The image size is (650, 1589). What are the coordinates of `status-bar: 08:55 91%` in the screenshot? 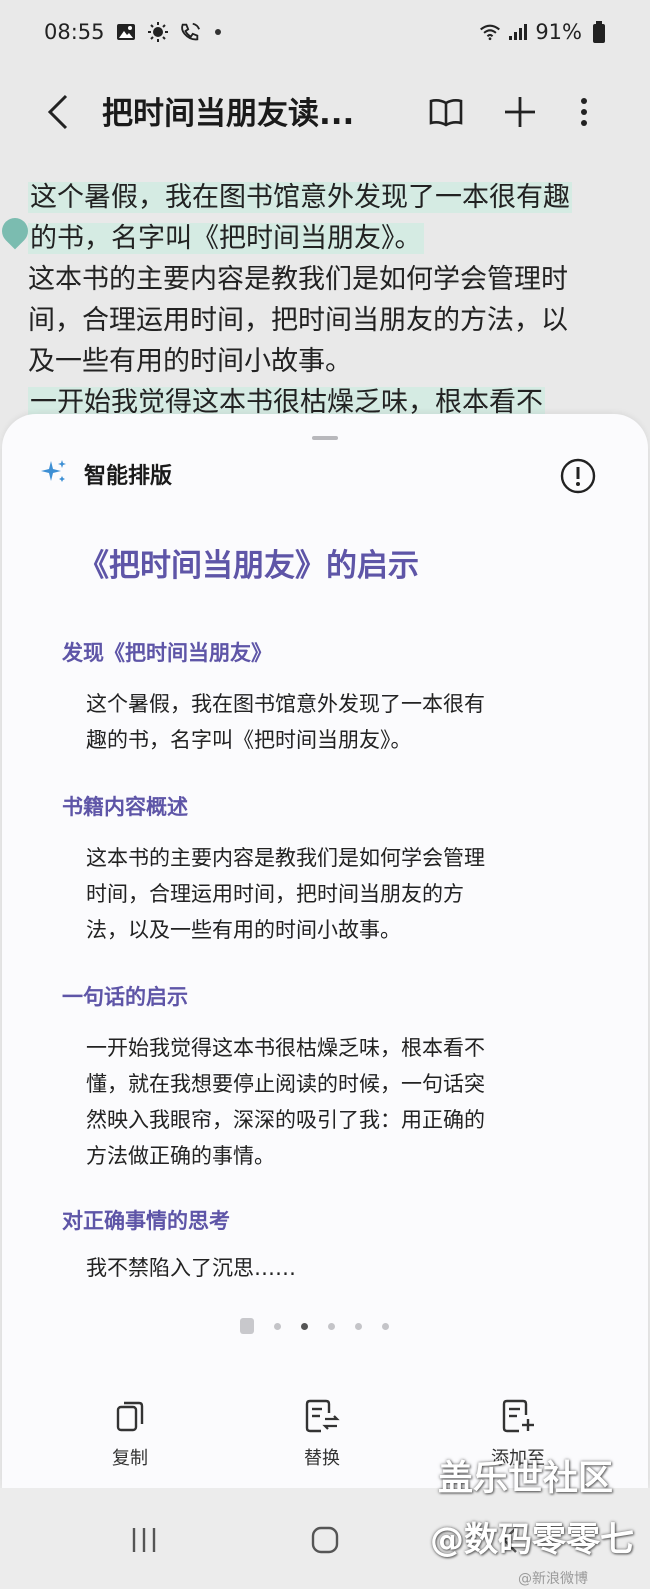 It's located at (325, 32).